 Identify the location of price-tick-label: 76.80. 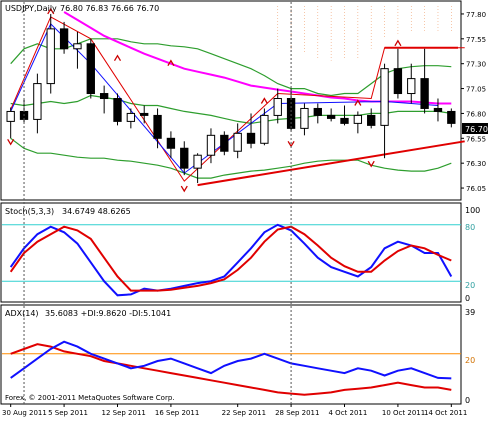
(476, 114).